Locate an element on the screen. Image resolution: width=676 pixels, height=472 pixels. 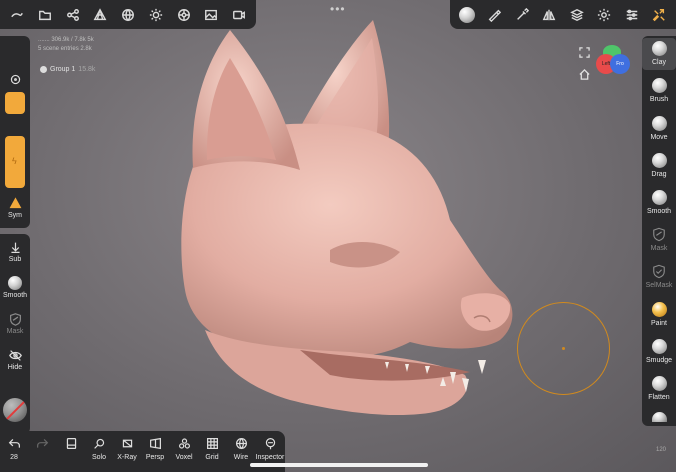
image-icon is located at coordinates (211, 15).